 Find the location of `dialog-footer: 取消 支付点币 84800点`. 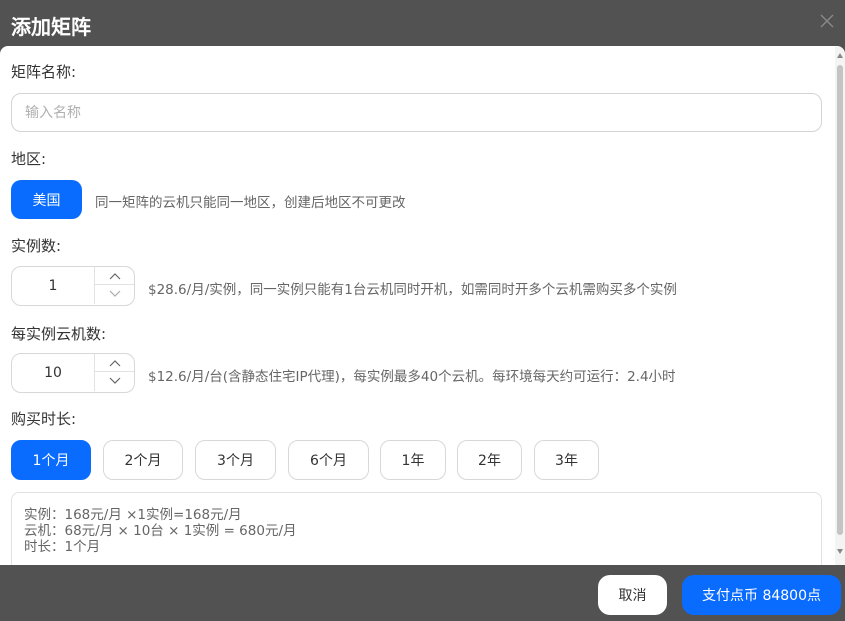

dialog-footer: 取消 支付点币 84800点 is located at coordinates (422, 593).